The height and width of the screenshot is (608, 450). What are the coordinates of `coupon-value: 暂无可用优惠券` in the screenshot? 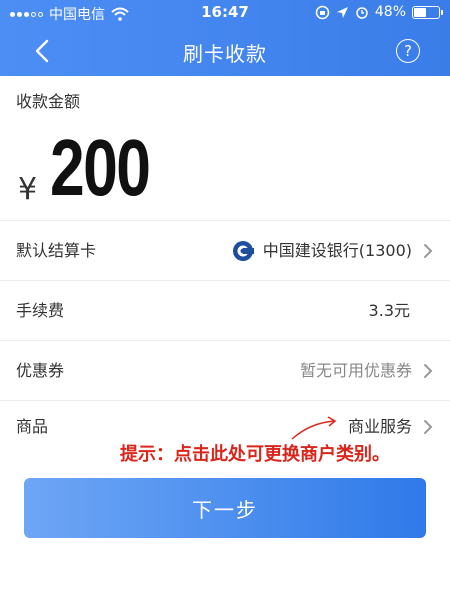 It's located at (355, 370).